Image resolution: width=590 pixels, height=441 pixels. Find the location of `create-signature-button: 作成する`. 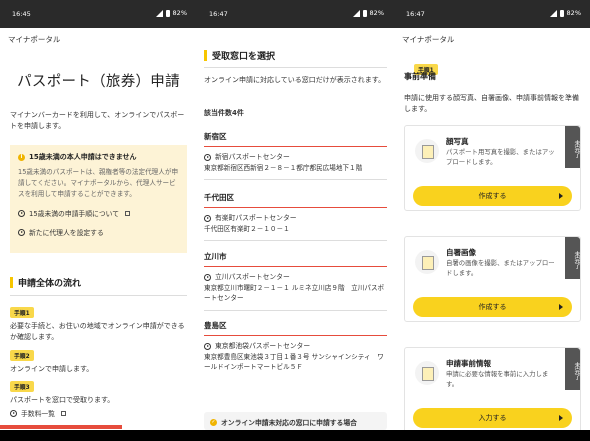

create-signature-button: 作成する is located at coordinates (492, 307).